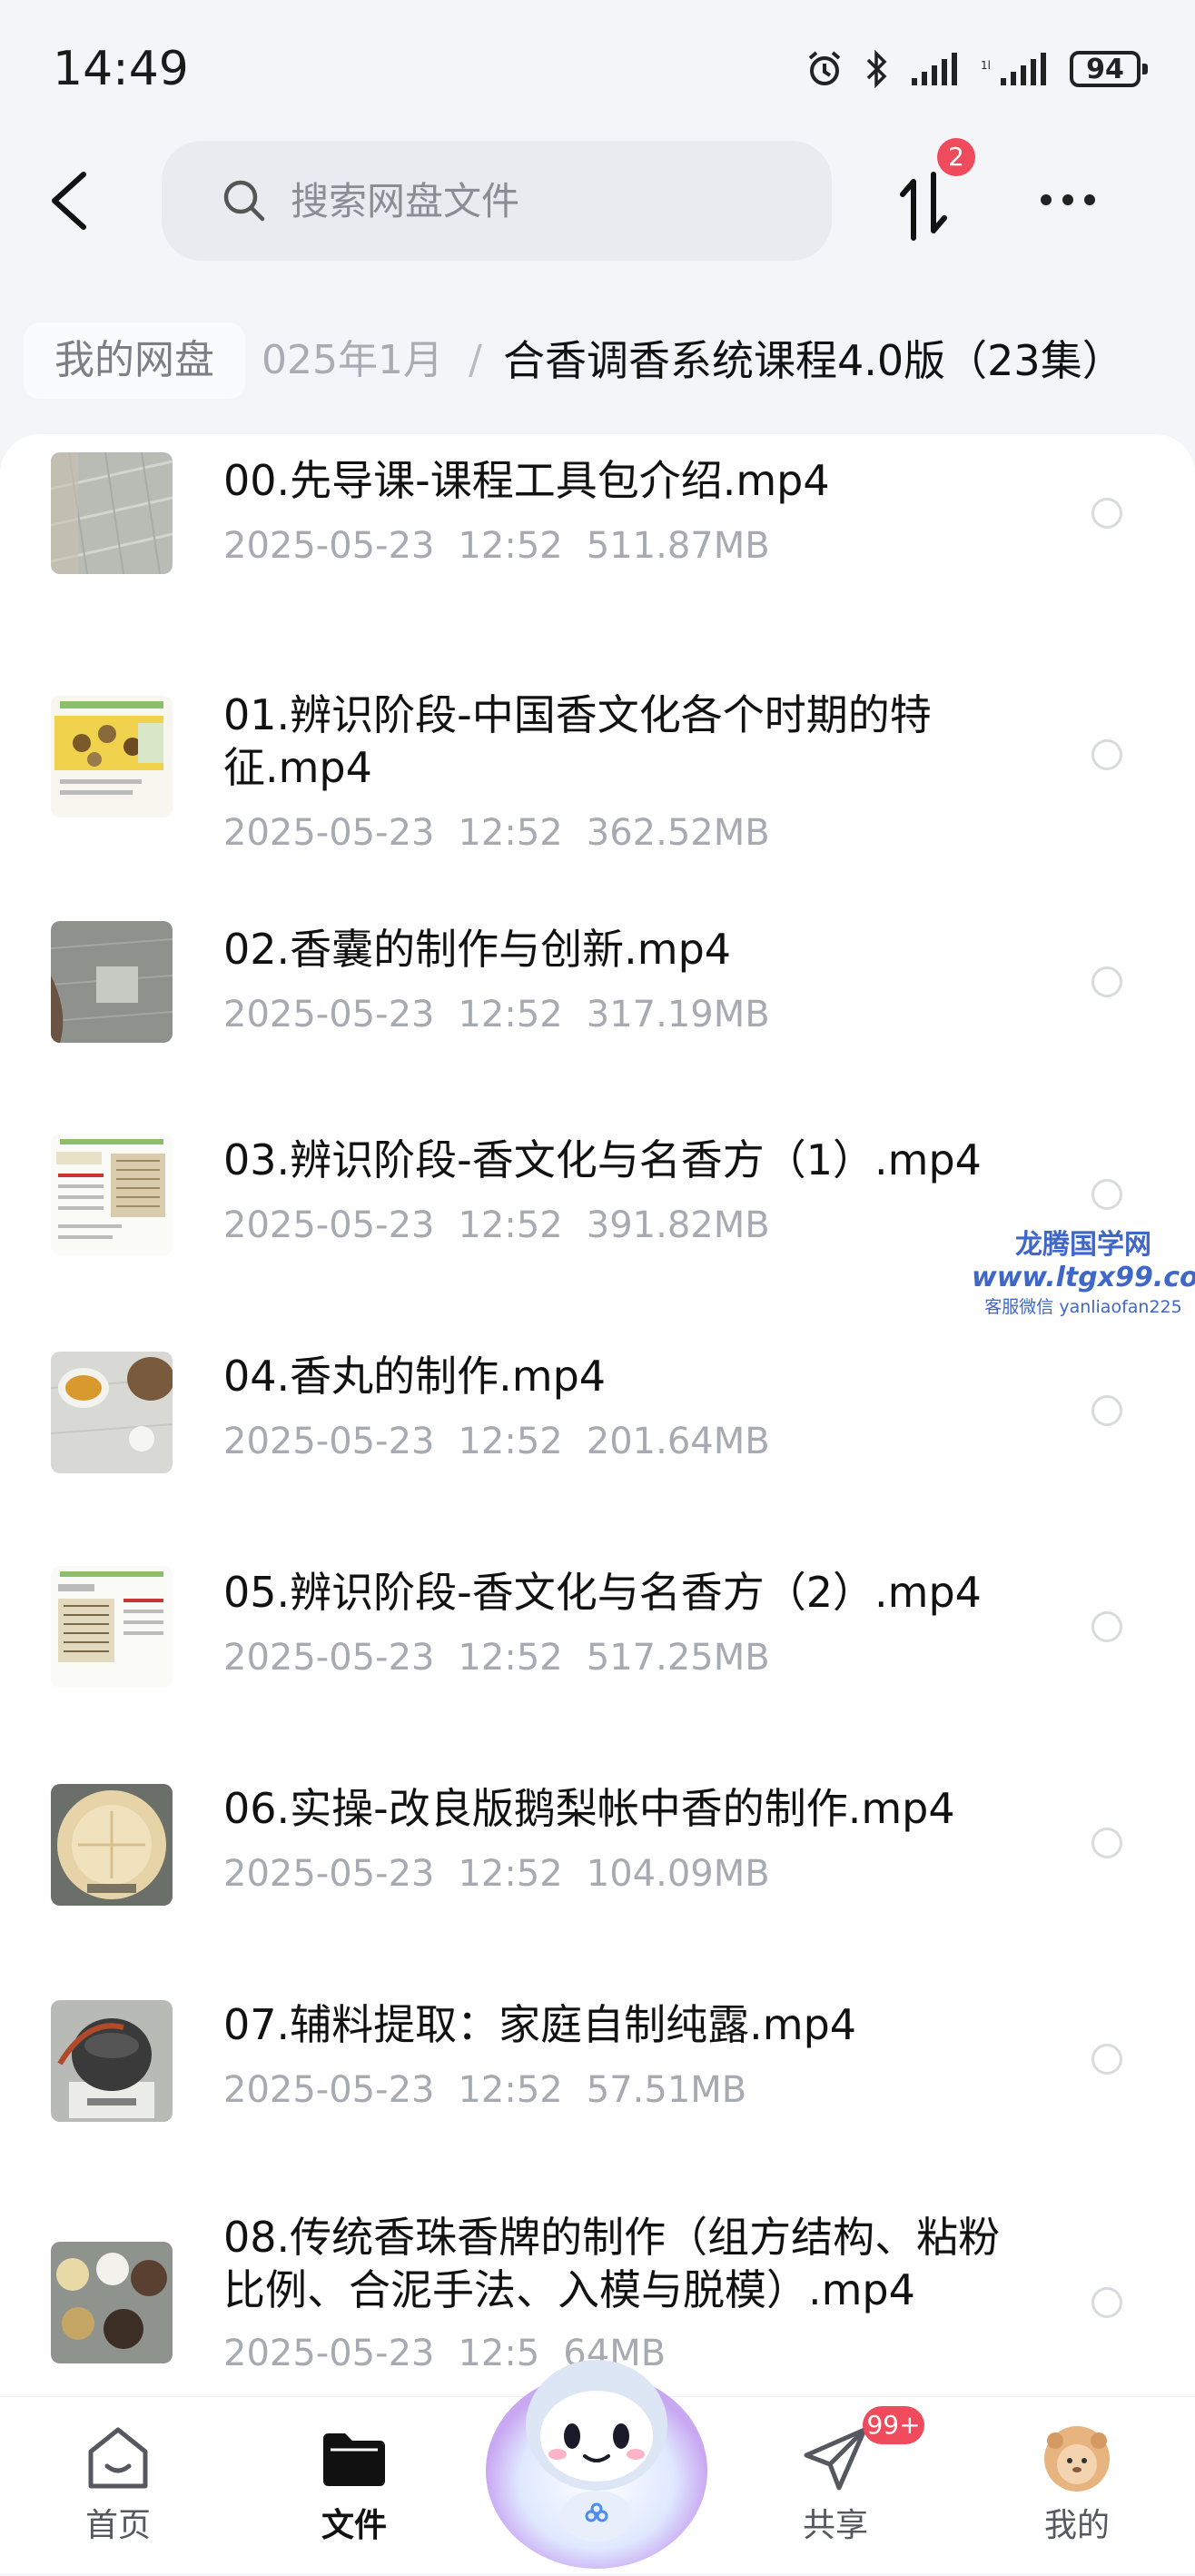 The image size is (1195, 2576). Describe the element at coordinates (527, 200) in the screenshot. I see `search-input` at that location.